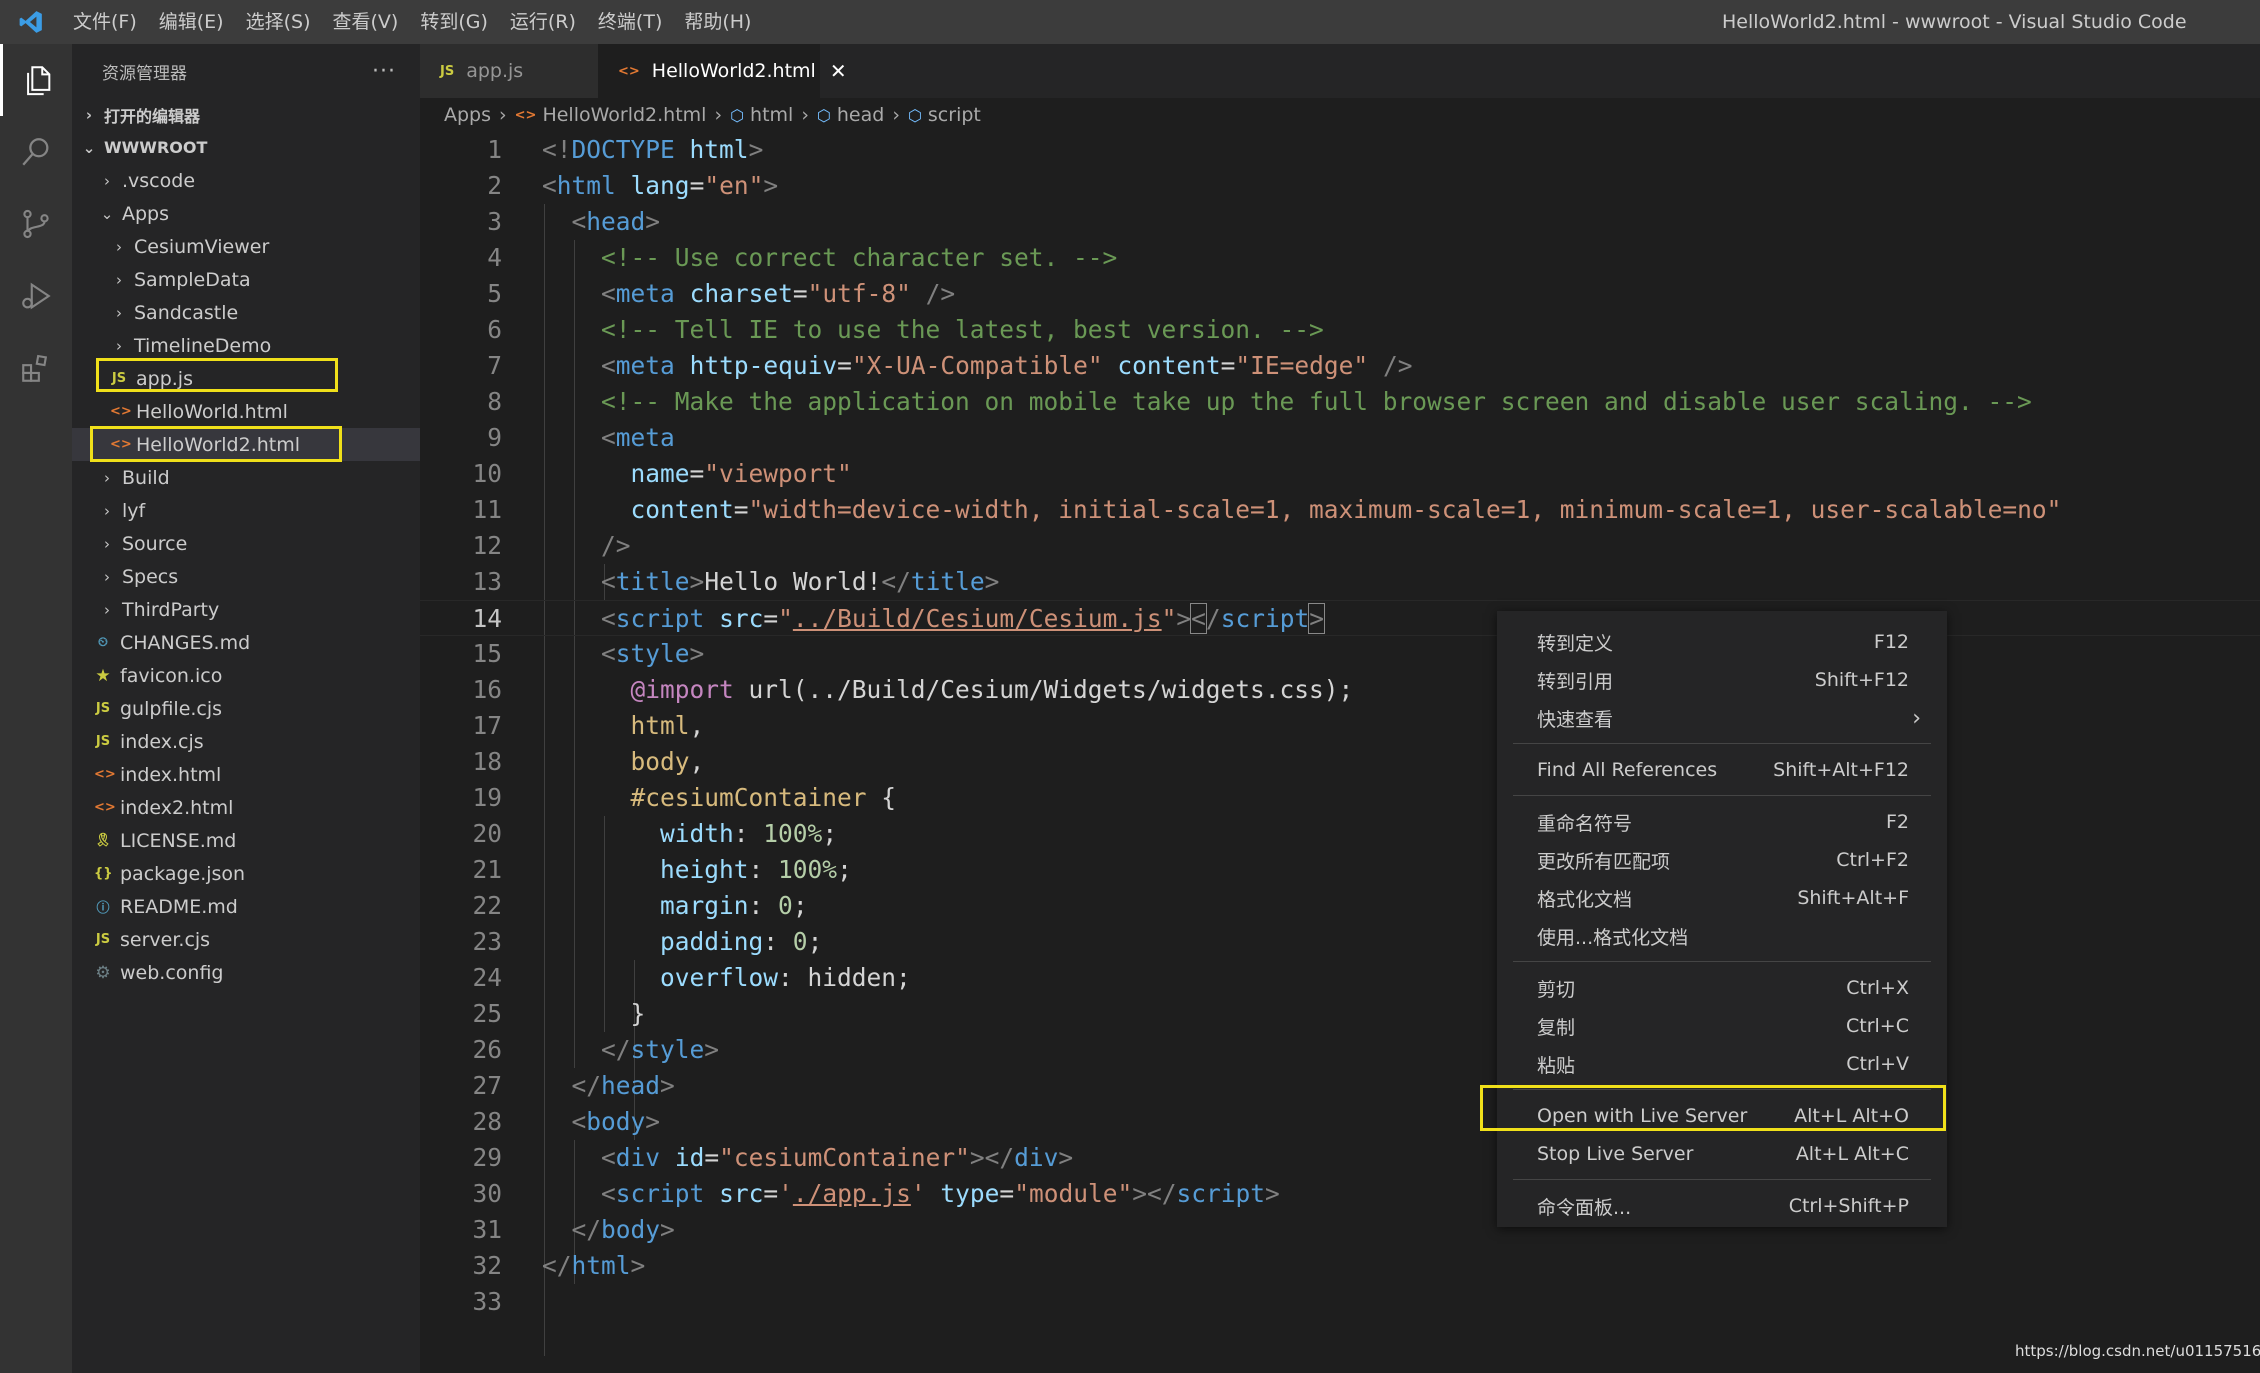 The image size is (2260, 1373). What do you see at coordinates (771, 115) in the screenshot?
I see `breadcrumb-item: html` at bounding box center [771, 115].